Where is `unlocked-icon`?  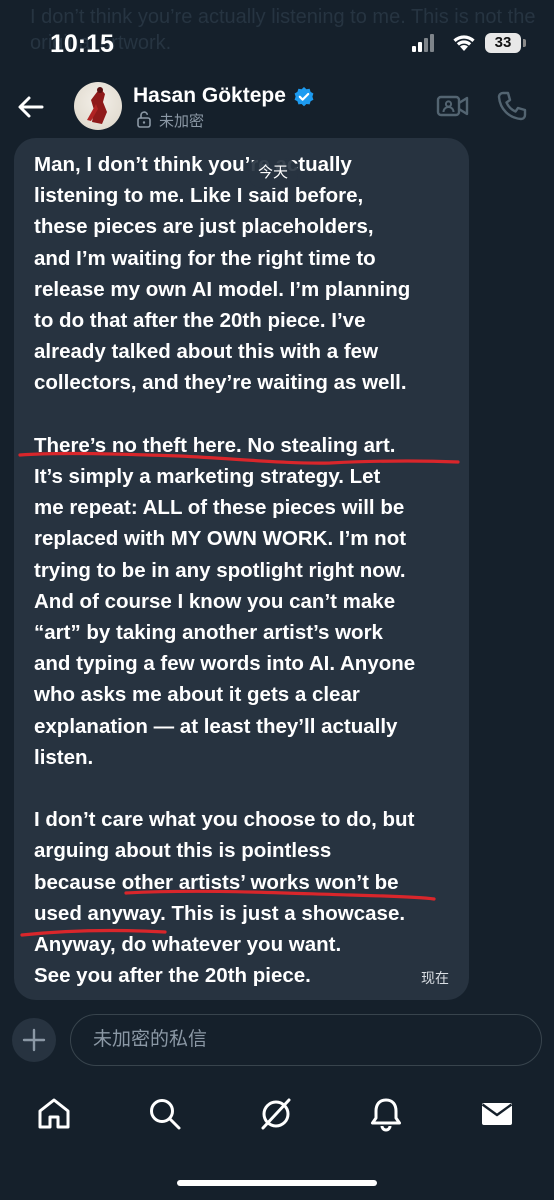 unlocked-icon is located at coordinates (144, 119).